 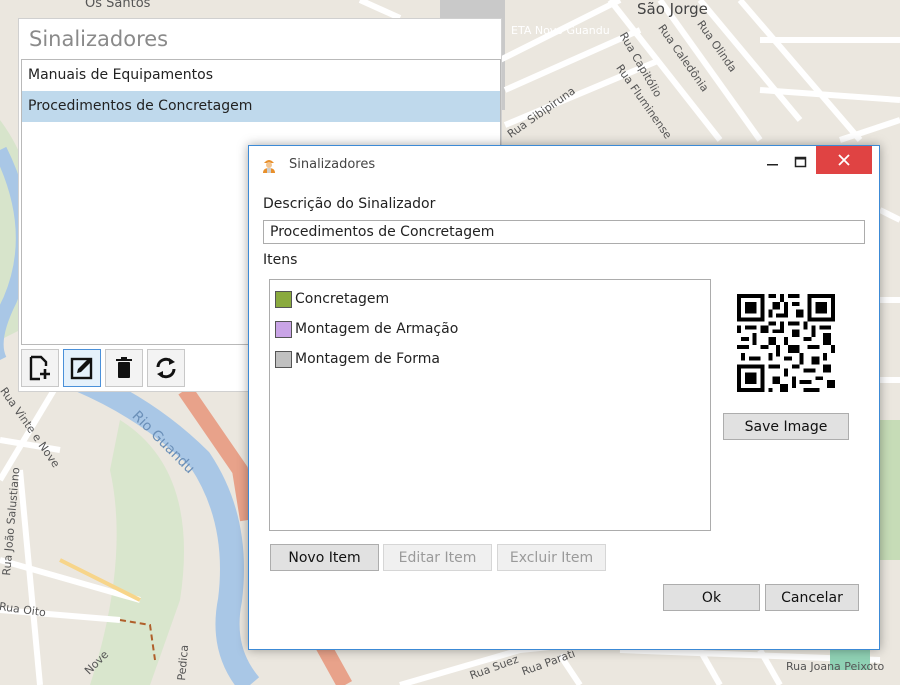 What do you see at coordinates (118, 5) in the screenshot?
I see `map-label: Os Santos` at bounding box center [118, 5].